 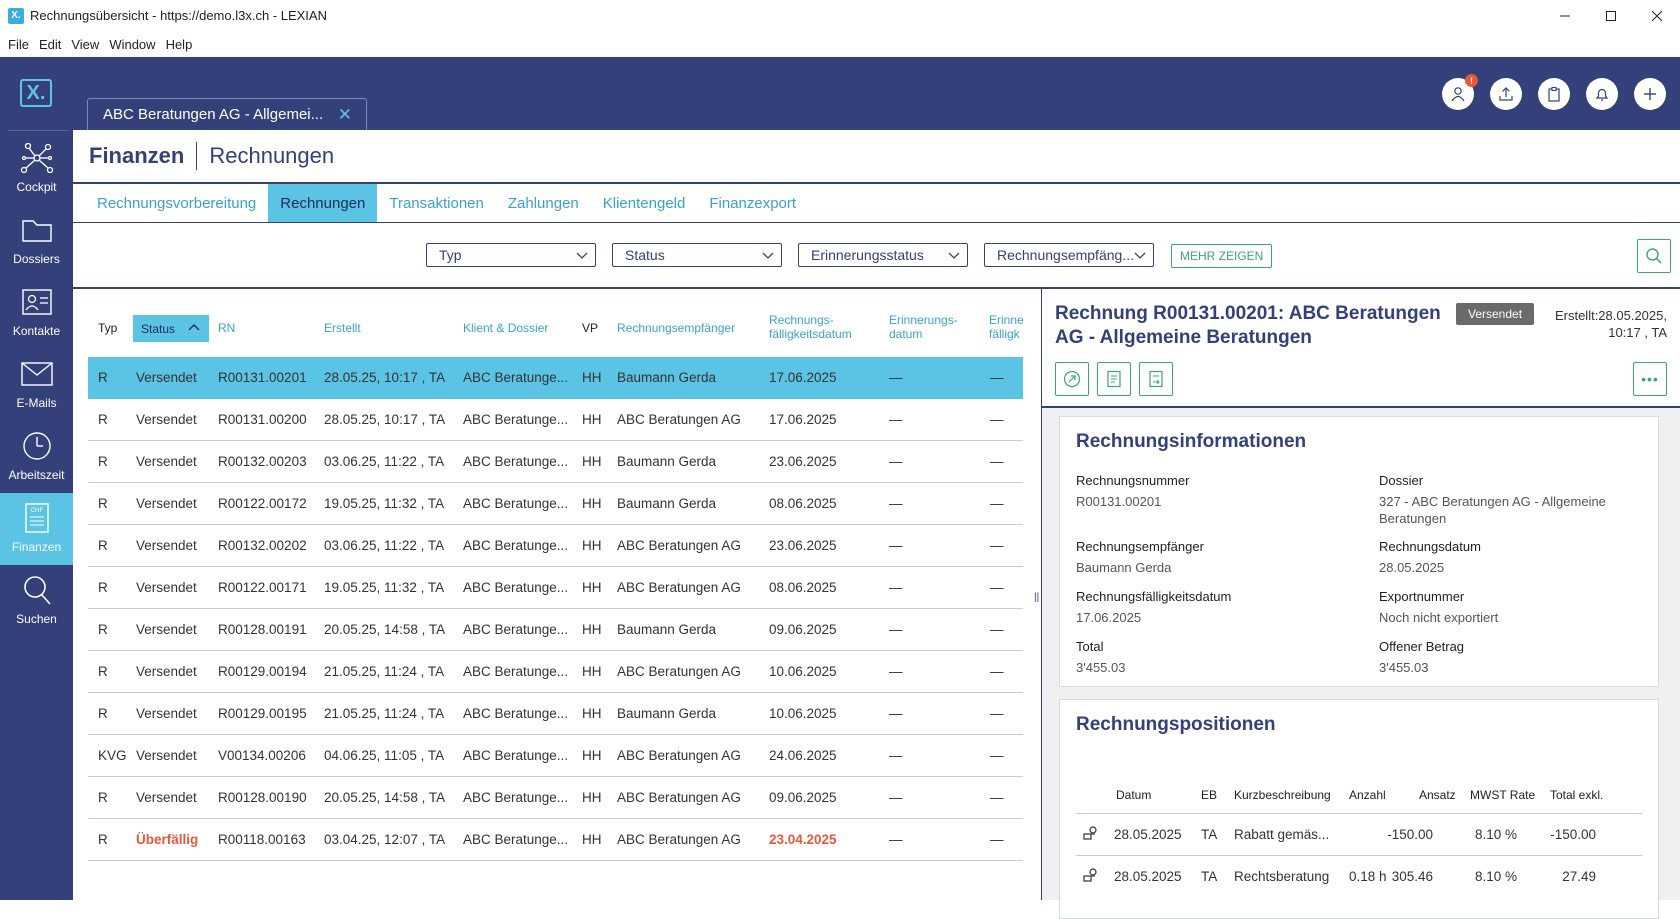 I want to click on menu-window: Window, so click(x=132, y=44).